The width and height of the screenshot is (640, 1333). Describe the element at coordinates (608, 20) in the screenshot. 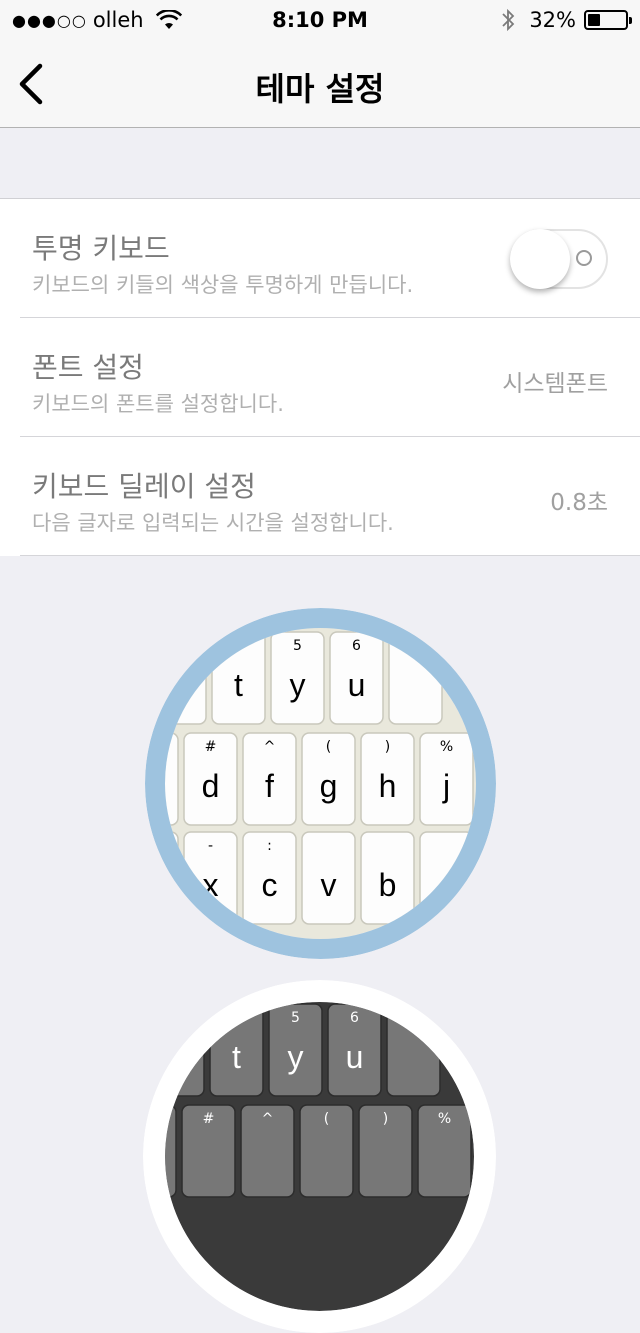

I see `battery-icon` at that location.